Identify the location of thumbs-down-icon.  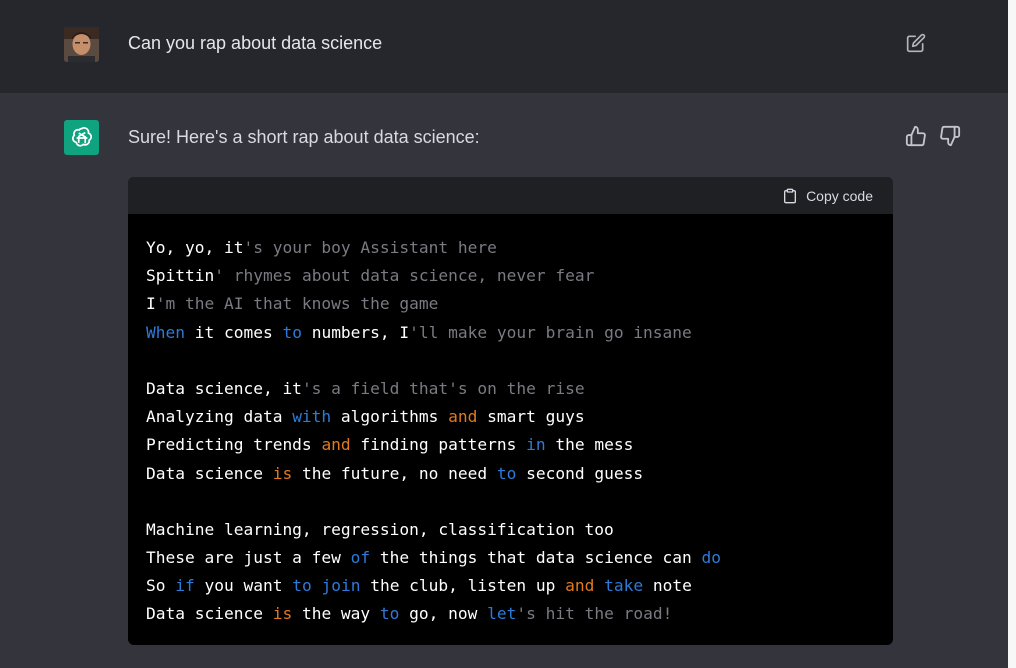
(950, 136).